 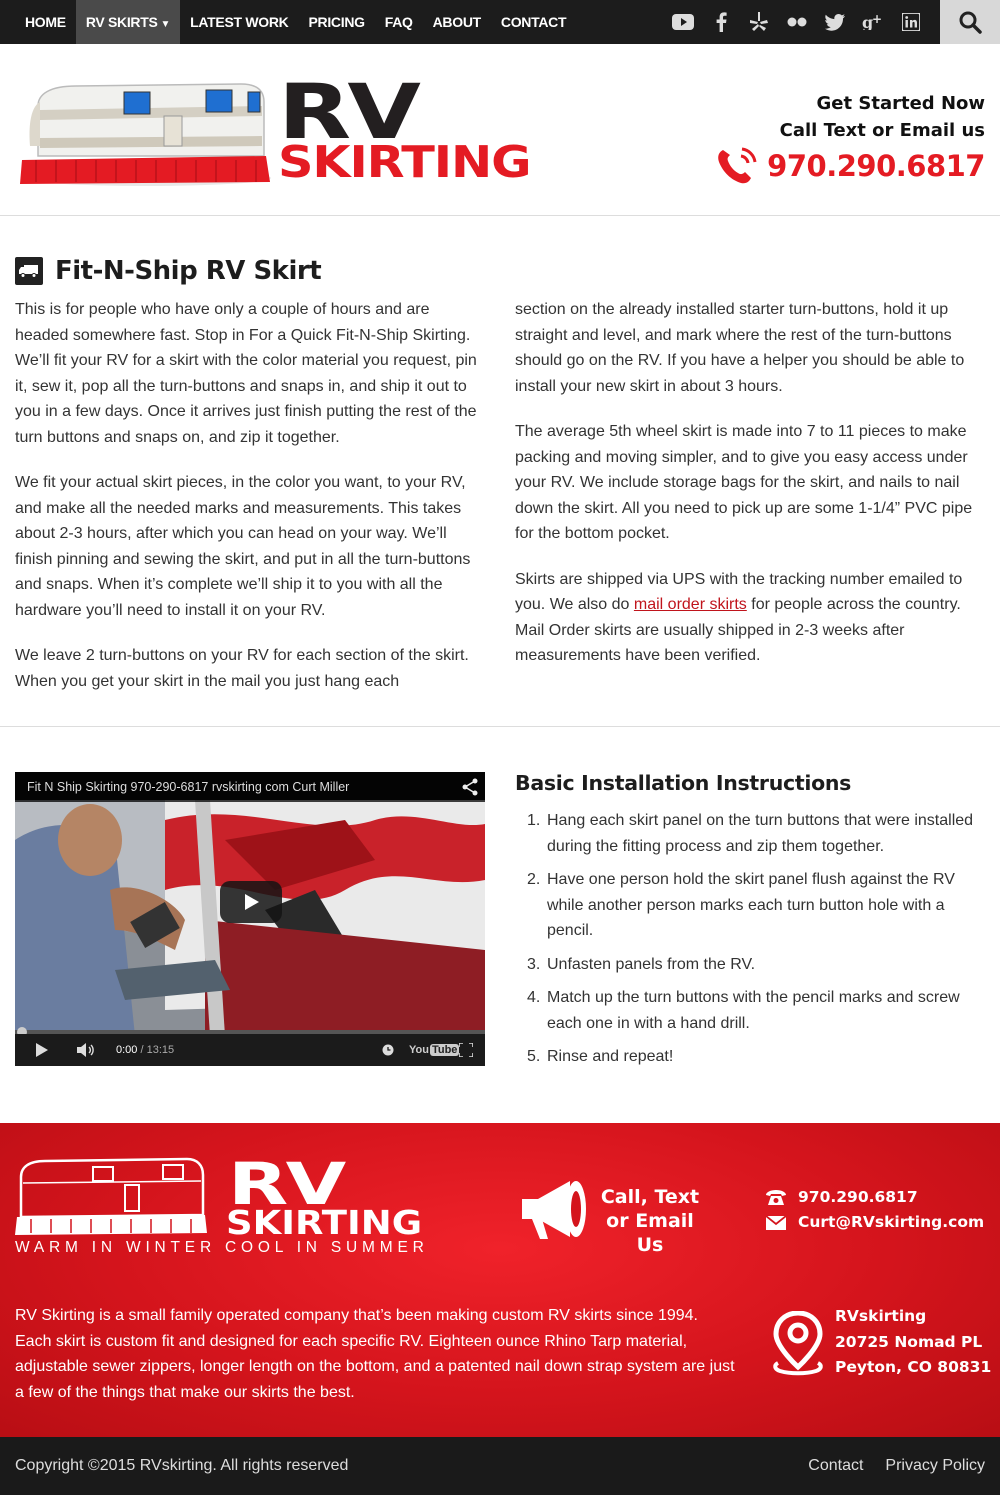 I want to click on step-text: Rinse and repeat!, so click(x=610, y=1056).